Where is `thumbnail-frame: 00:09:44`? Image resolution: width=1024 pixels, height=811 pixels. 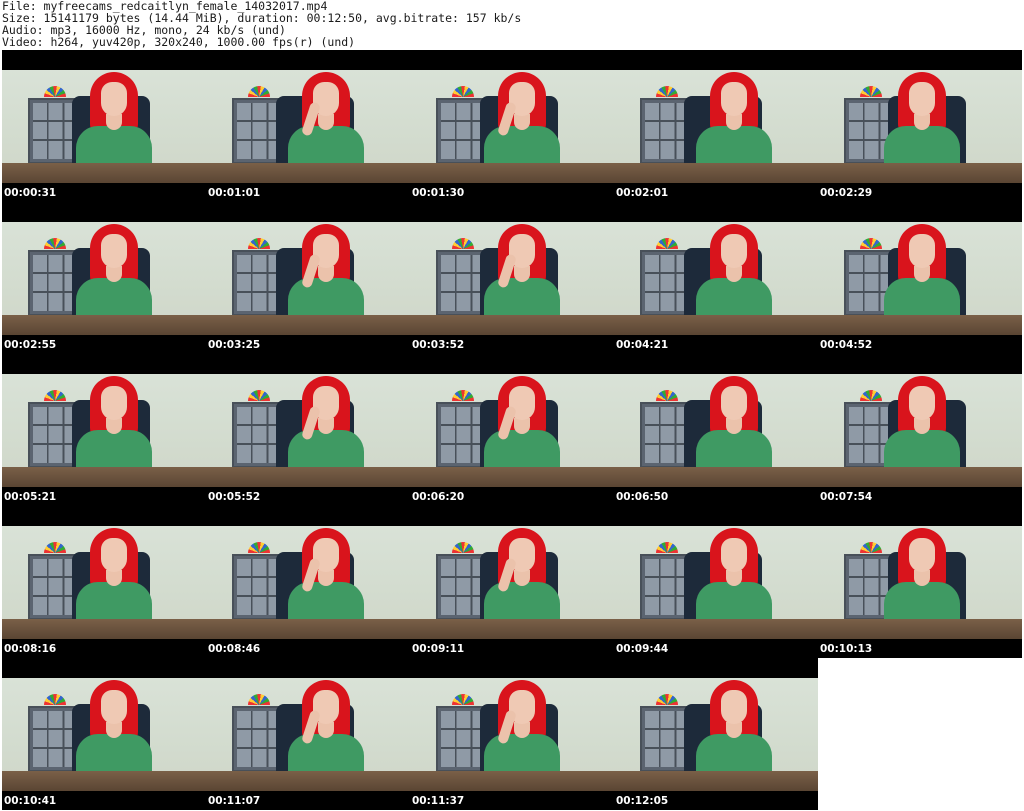 thumbnail-frame: 00:09:44 is located at coordinates (716, 582).